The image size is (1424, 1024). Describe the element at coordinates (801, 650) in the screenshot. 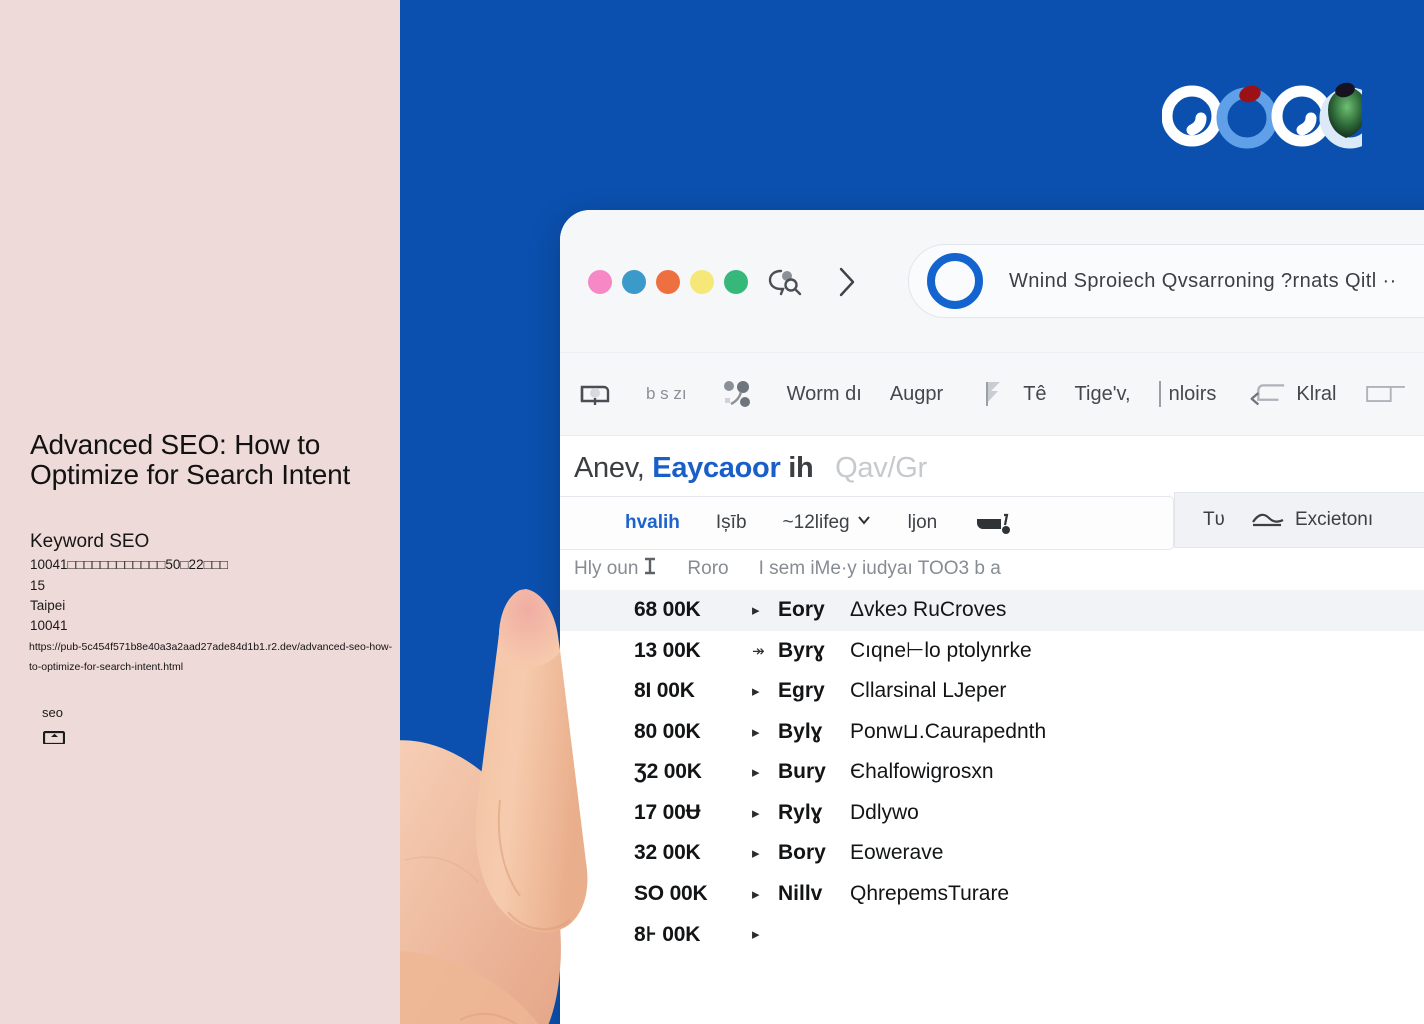

I see `cell-kd: Byrɣ` at that location.